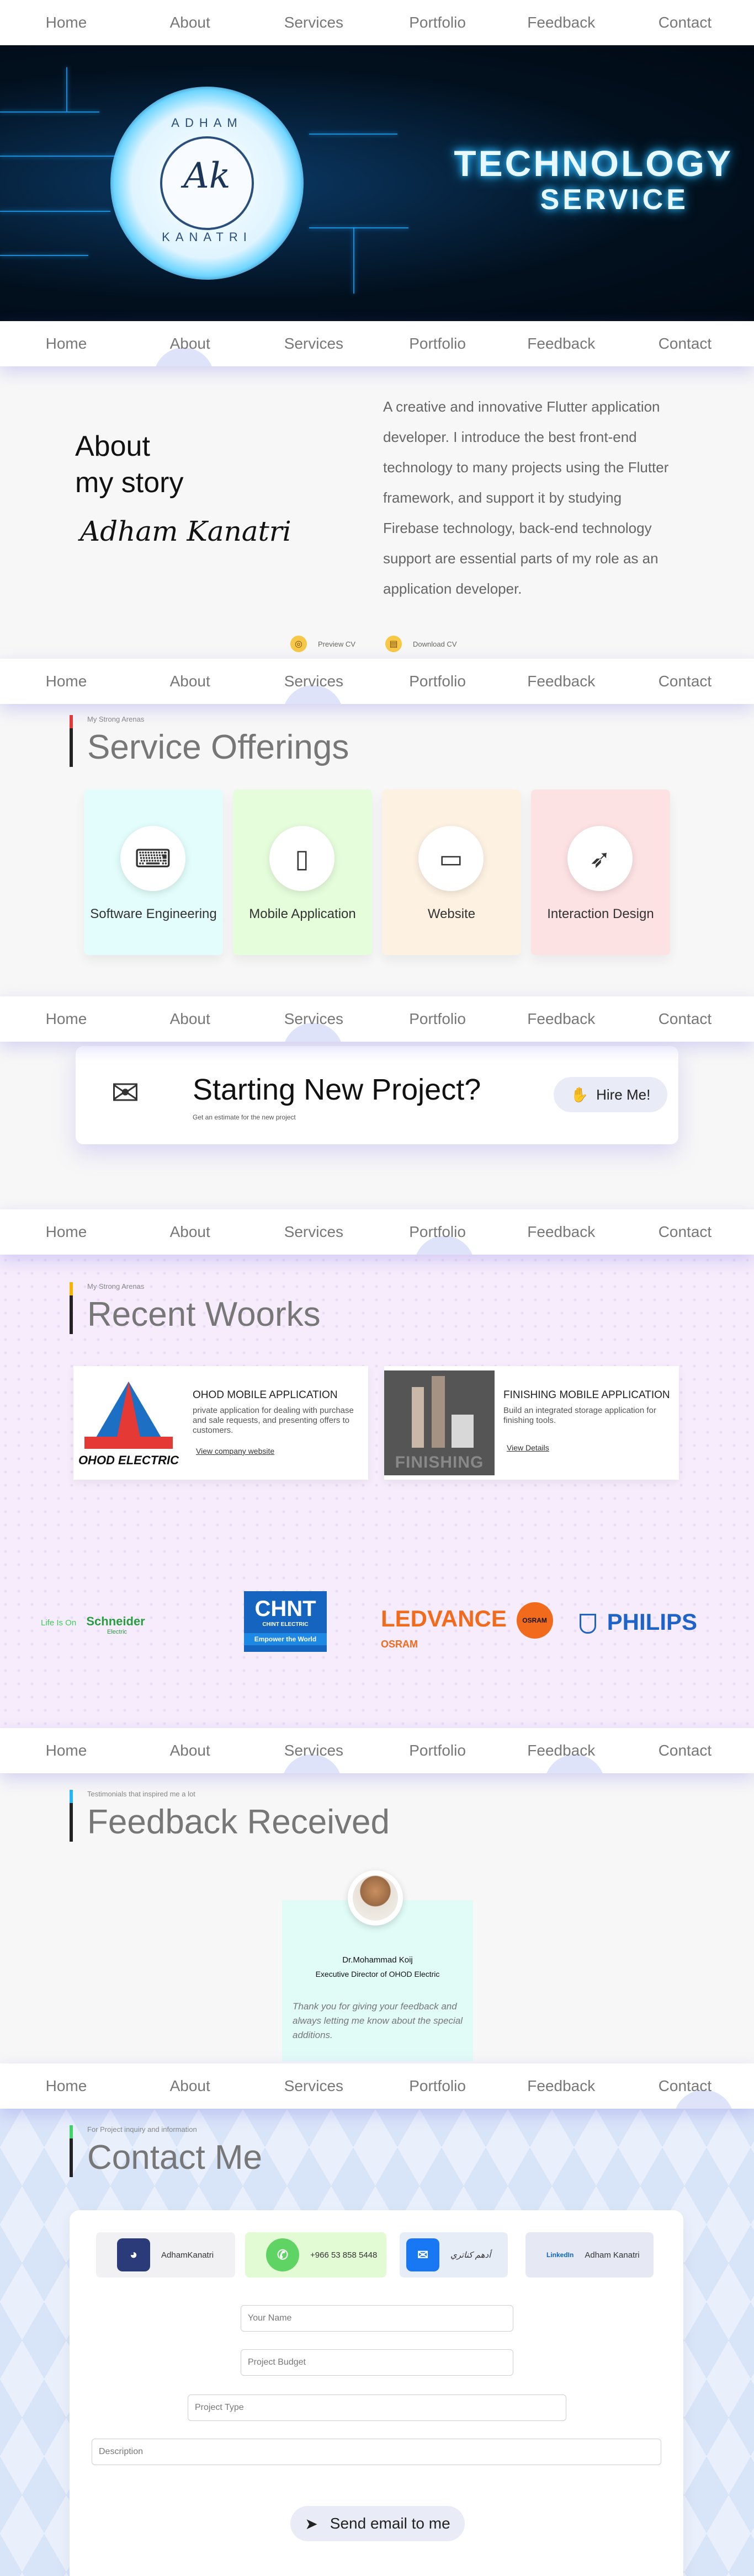 Image resolution: width=754 pixels, height=2576 pixels. What do you see at coordinates (590, 2255) in the screenshot?
I see `linkedin-link: LinkedIn Adham Kanatri` at bounding box center [590, 2255].